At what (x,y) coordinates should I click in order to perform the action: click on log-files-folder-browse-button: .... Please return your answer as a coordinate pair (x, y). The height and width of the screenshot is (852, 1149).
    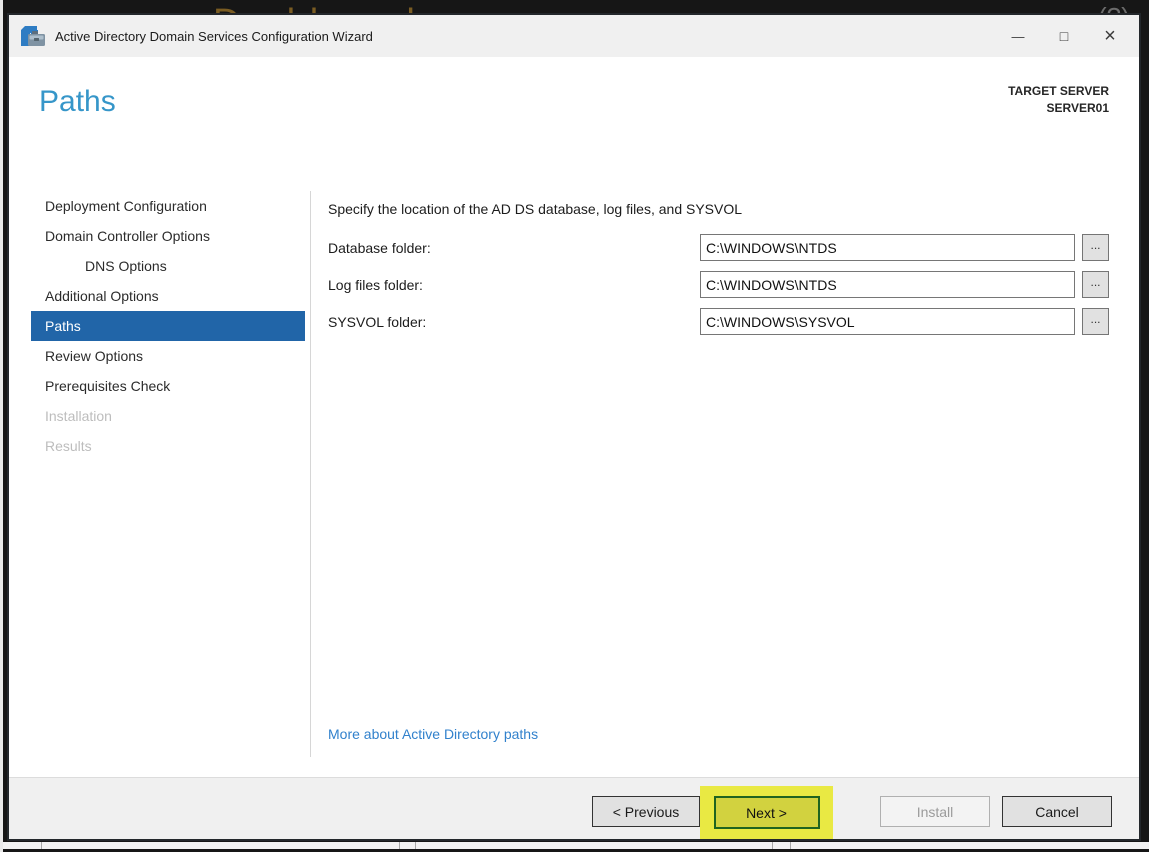
    Looking at the image, I should click on (1095, 284).